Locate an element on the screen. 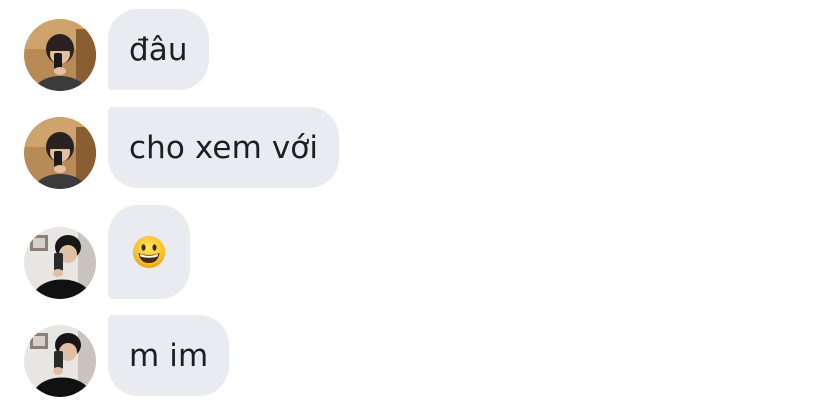  grinning-face-emoji is located at coordinates (149, 252).